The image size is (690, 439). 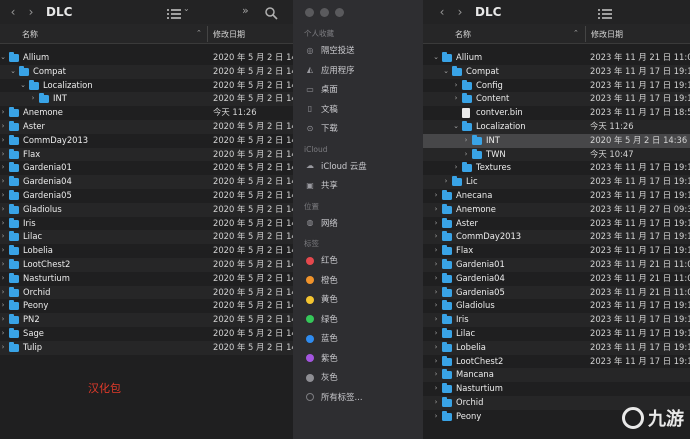 I want to click on sidebar-item: 紫色, so click(x=358, y=359).